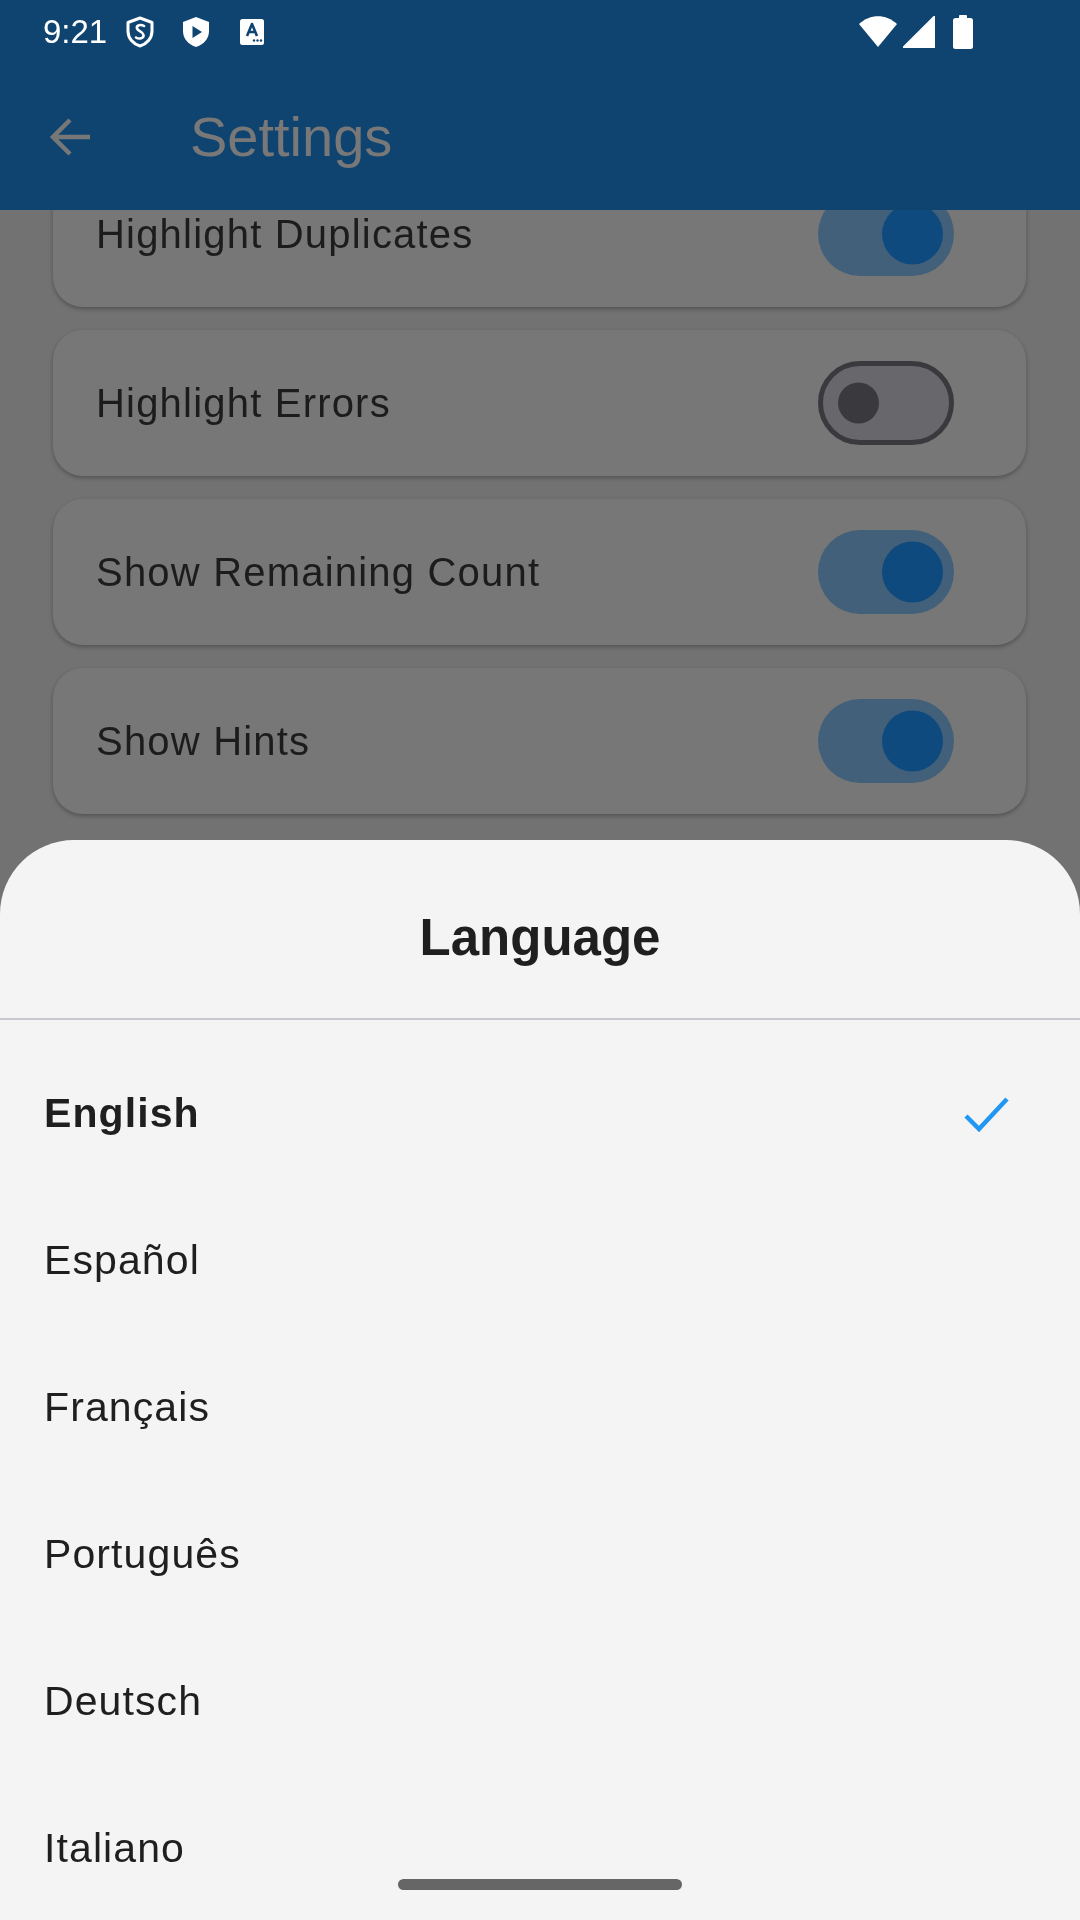 This screenshot has height=1920, width=1080. I want to click on sheet-title: Language, so click(540, 937).